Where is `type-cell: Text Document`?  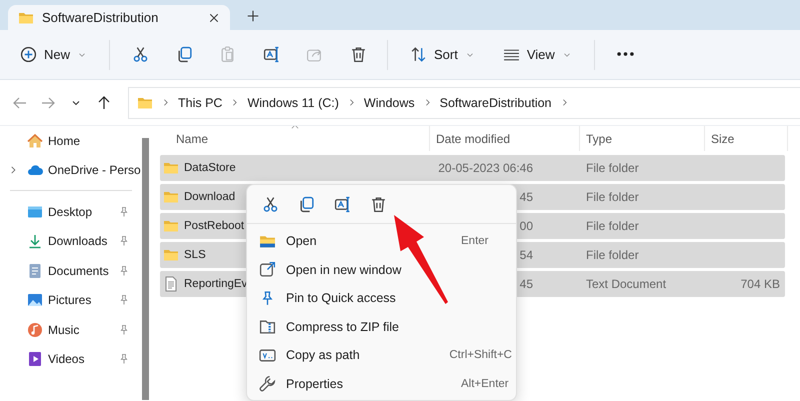 type-cell: Text Document is located at coordinates (626, 284).